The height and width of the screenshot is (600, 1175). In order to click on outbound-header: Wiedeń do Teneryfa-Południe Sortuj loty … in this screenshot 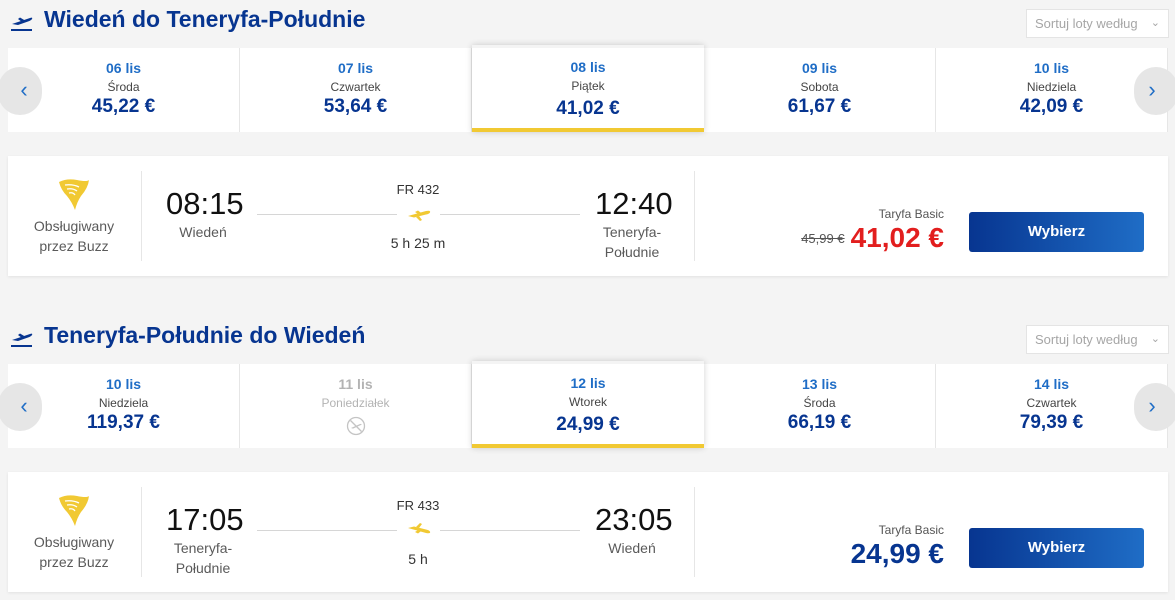, I will do `click(587, 20)`.